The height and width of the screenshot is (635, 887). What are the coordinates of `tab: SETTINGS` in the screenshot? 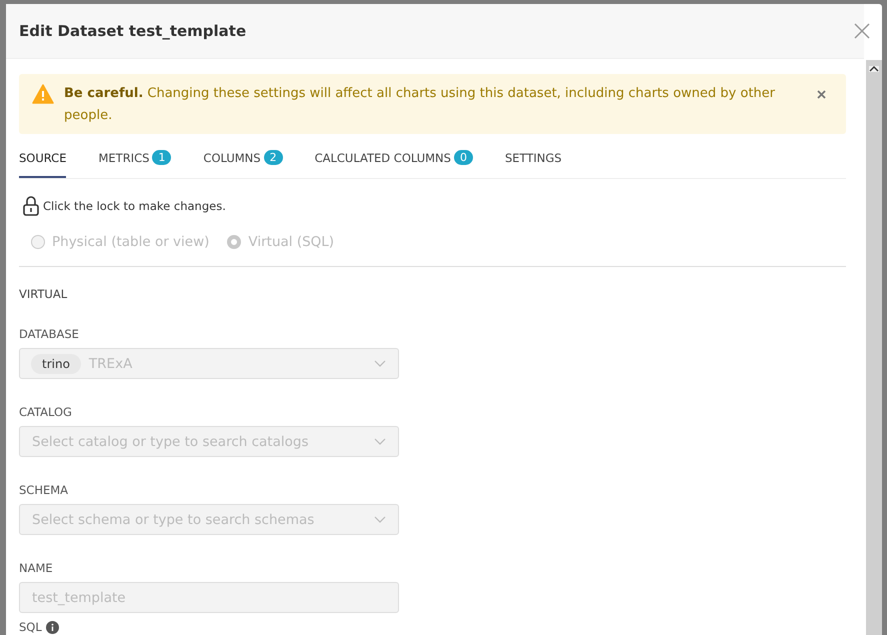 It's located at (533, 160).